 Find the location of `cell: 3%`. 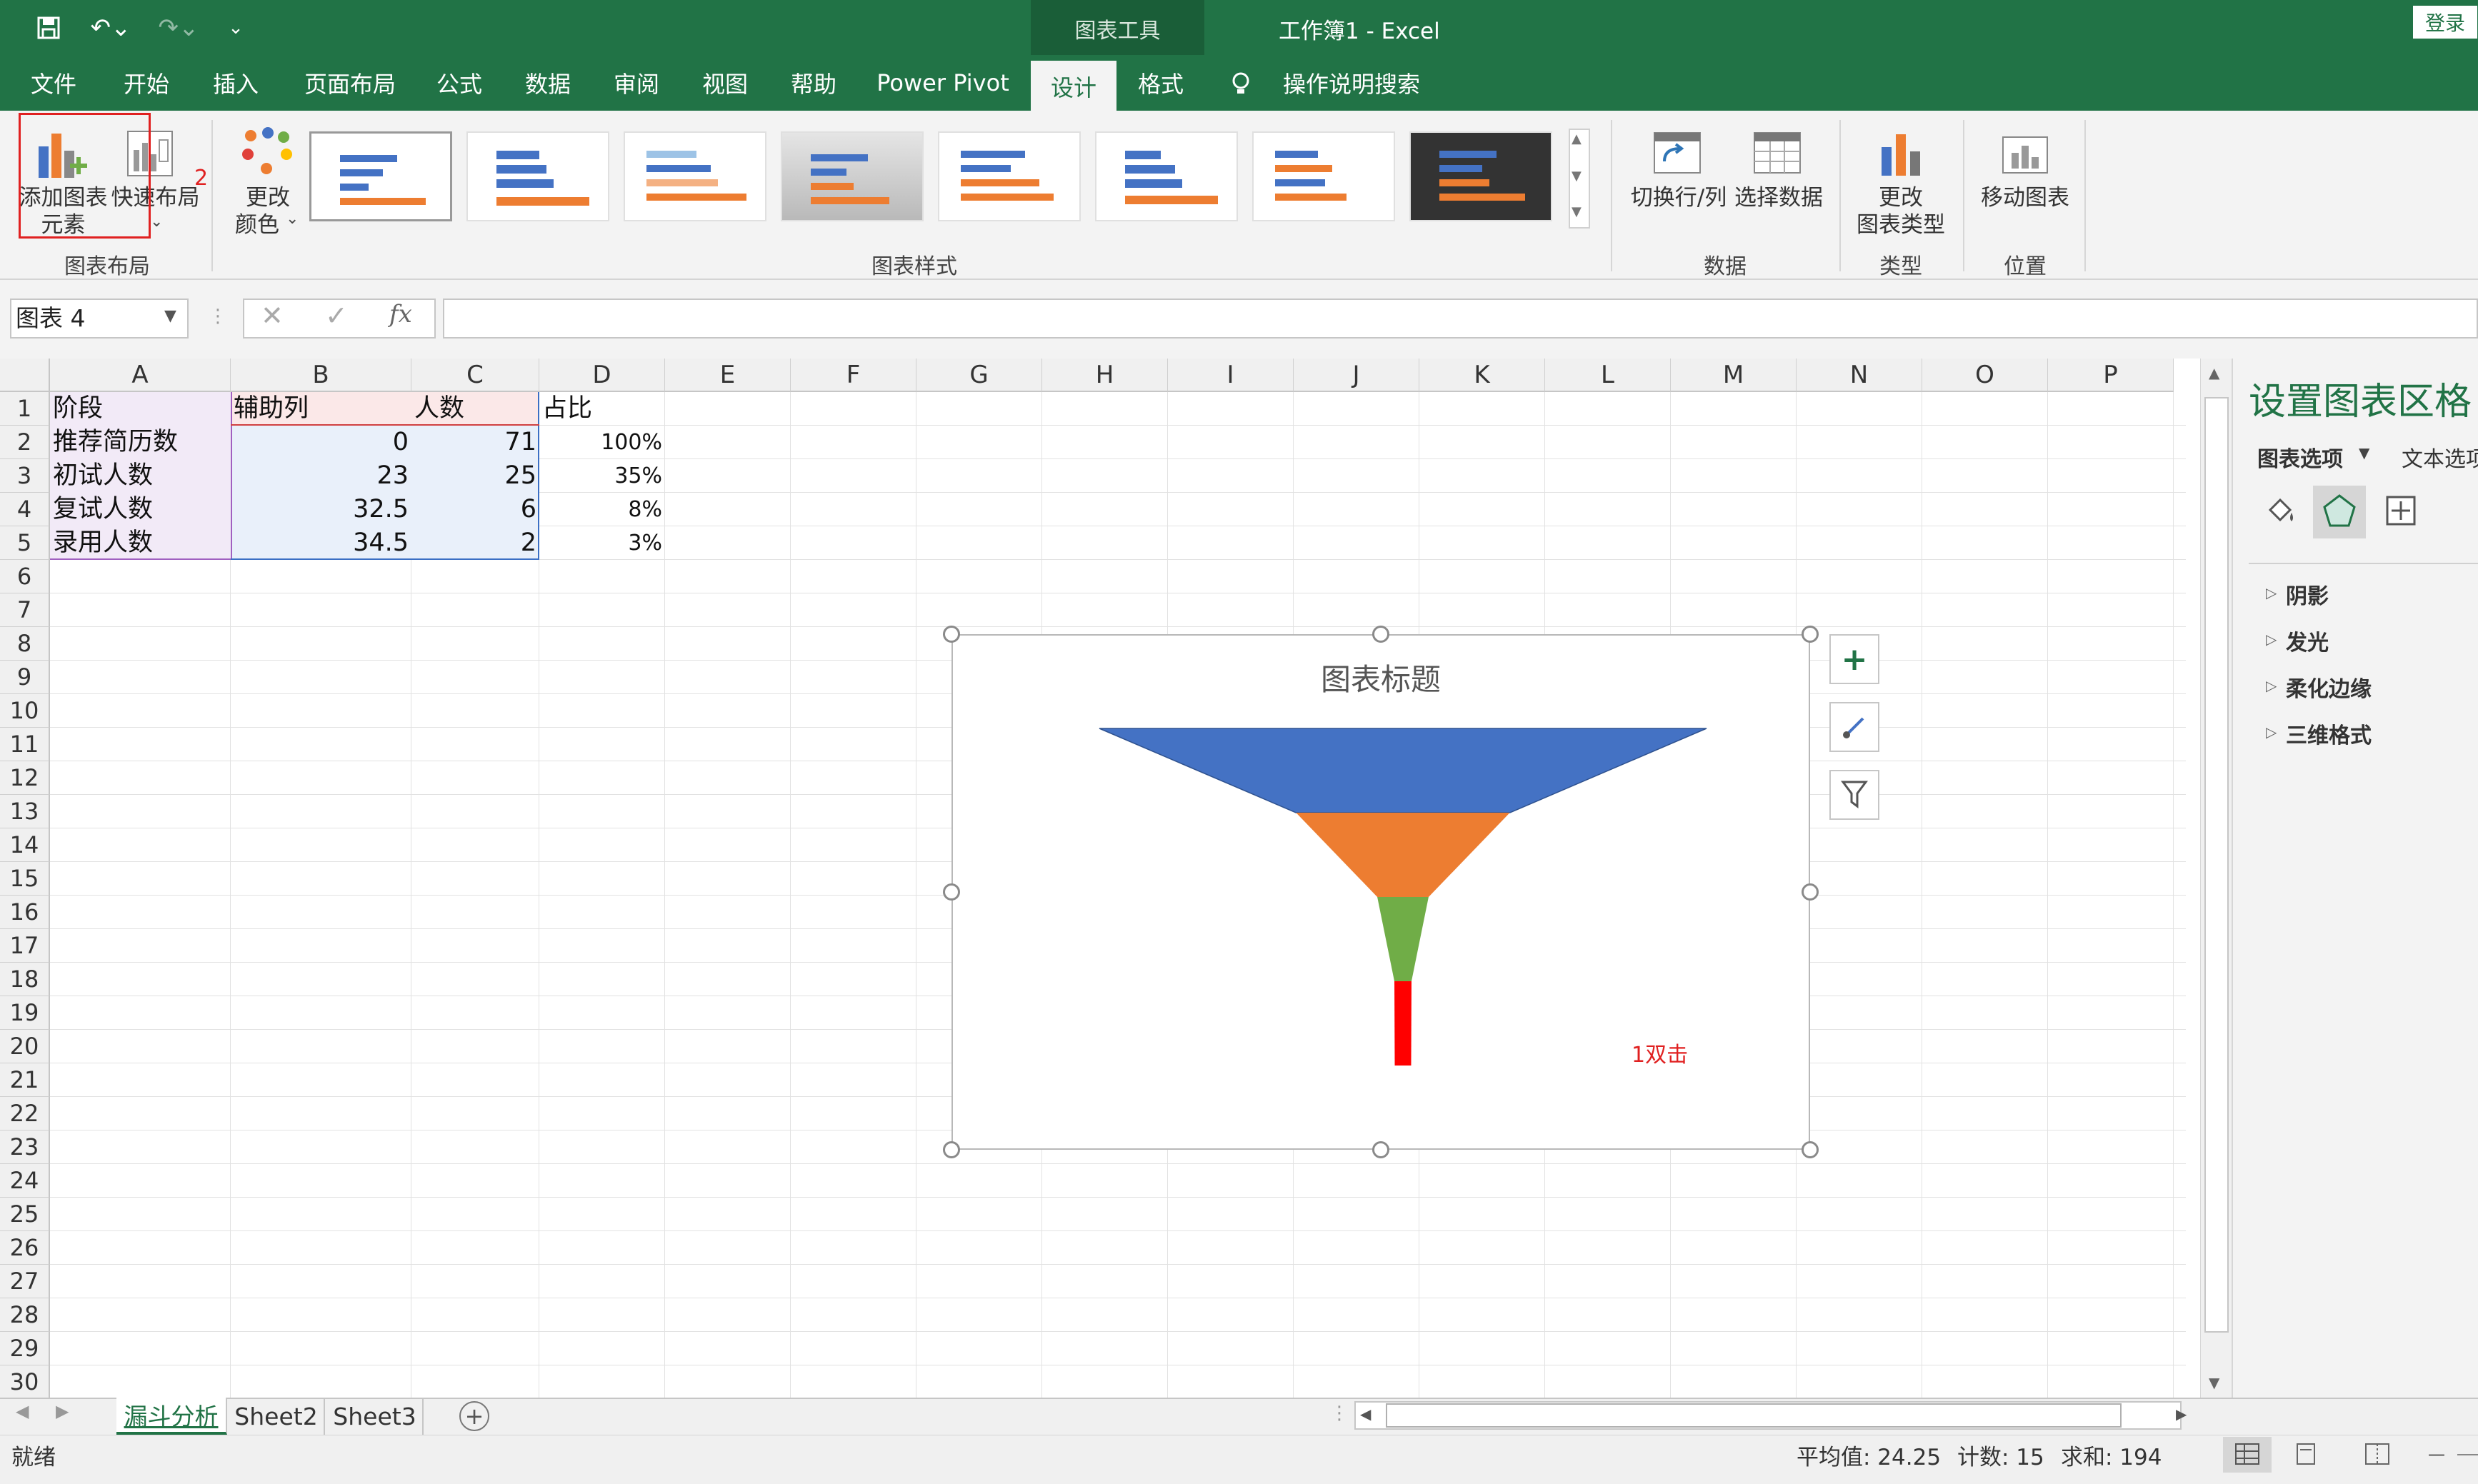

cell: 3% is located at coordinates (602, 543).